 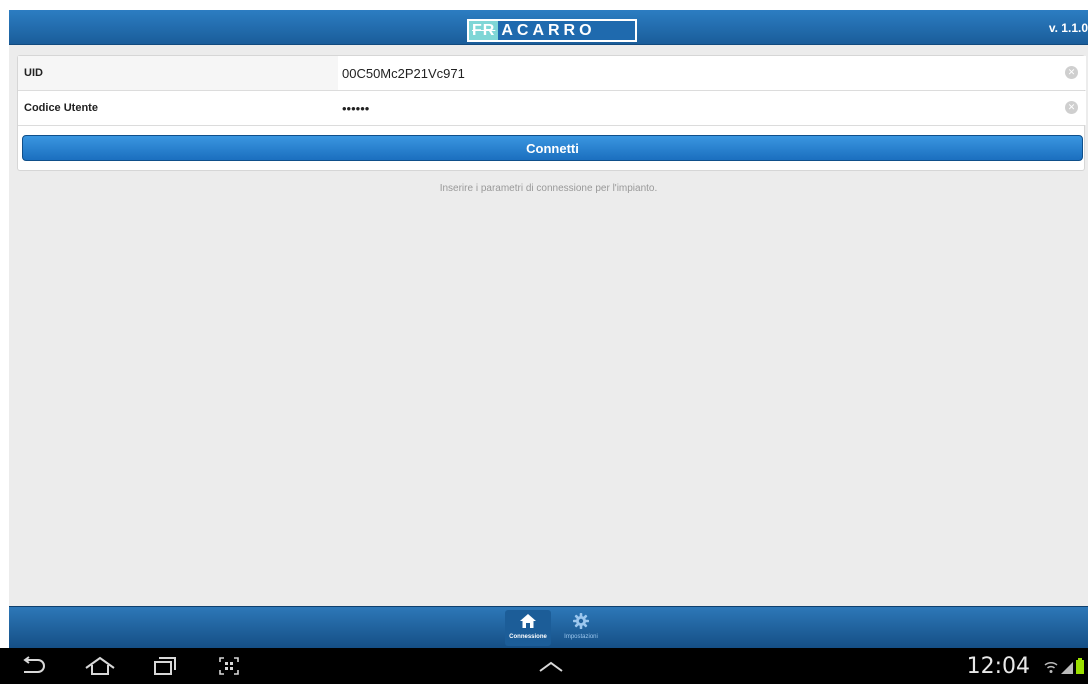 I want to click on fracarro-logo: FR ACARRO, so click(x=552, y=30).